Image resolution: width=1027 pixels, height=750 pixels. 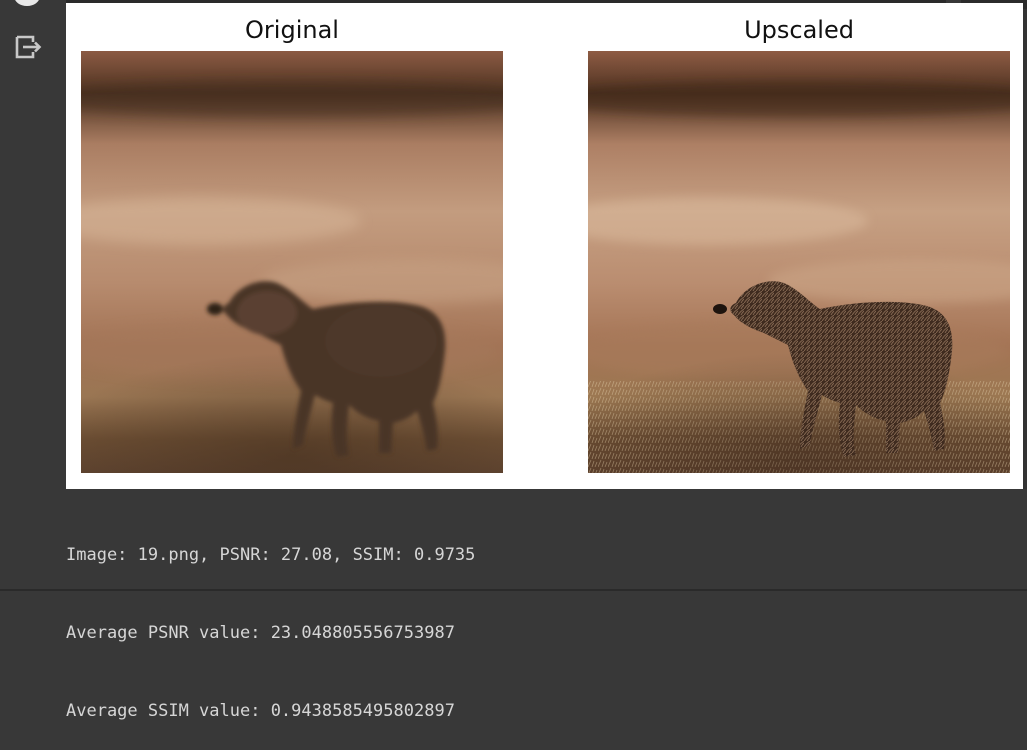 I want to click on average-psnr-line: Average PSNR value: 23.048805556753987, so click(x=260, y=633).